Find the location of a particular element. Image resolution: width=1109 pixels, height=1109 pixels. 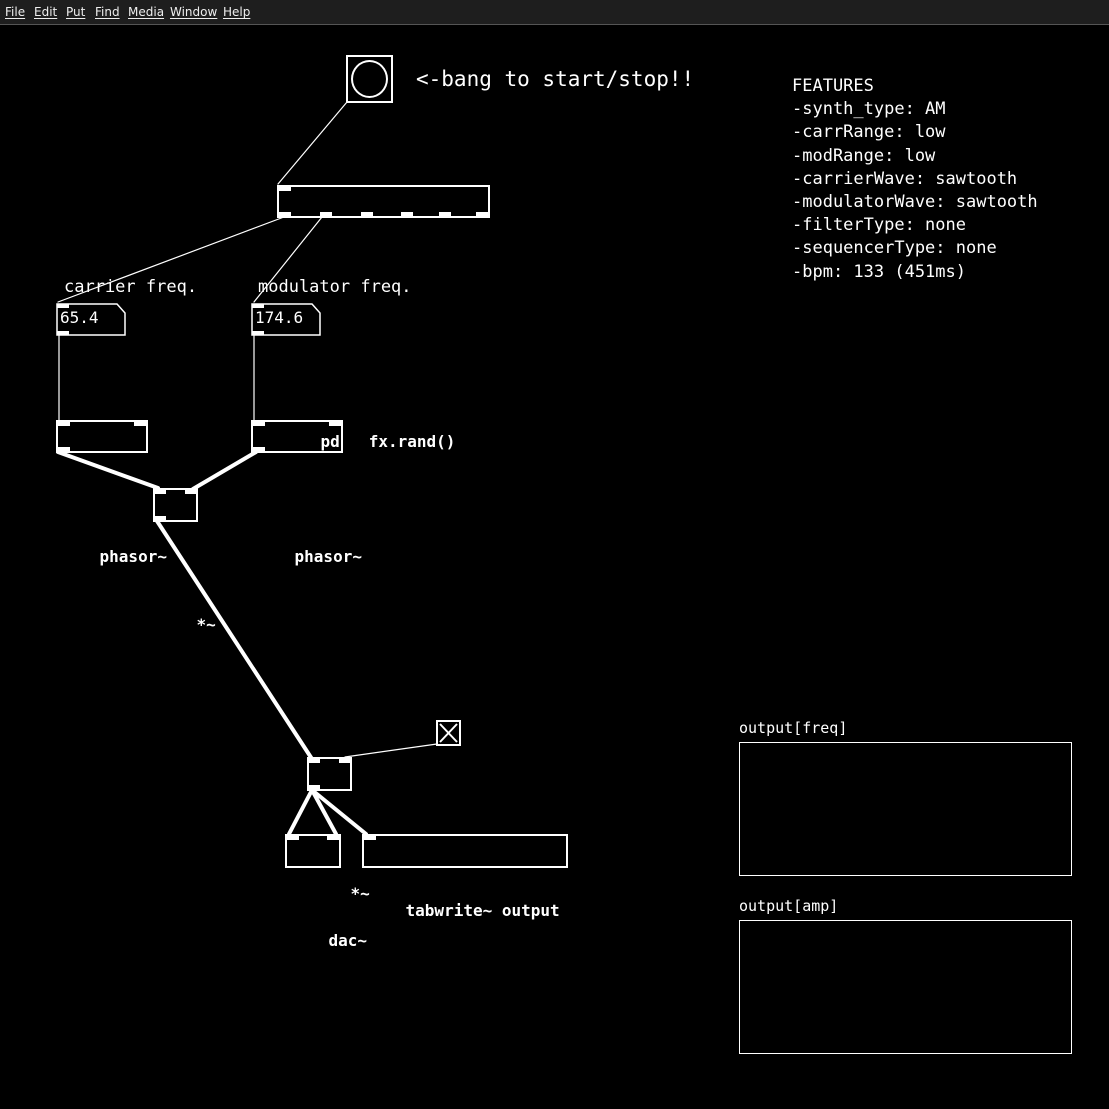

menu-window: Window is located at coordinates (193, 12).